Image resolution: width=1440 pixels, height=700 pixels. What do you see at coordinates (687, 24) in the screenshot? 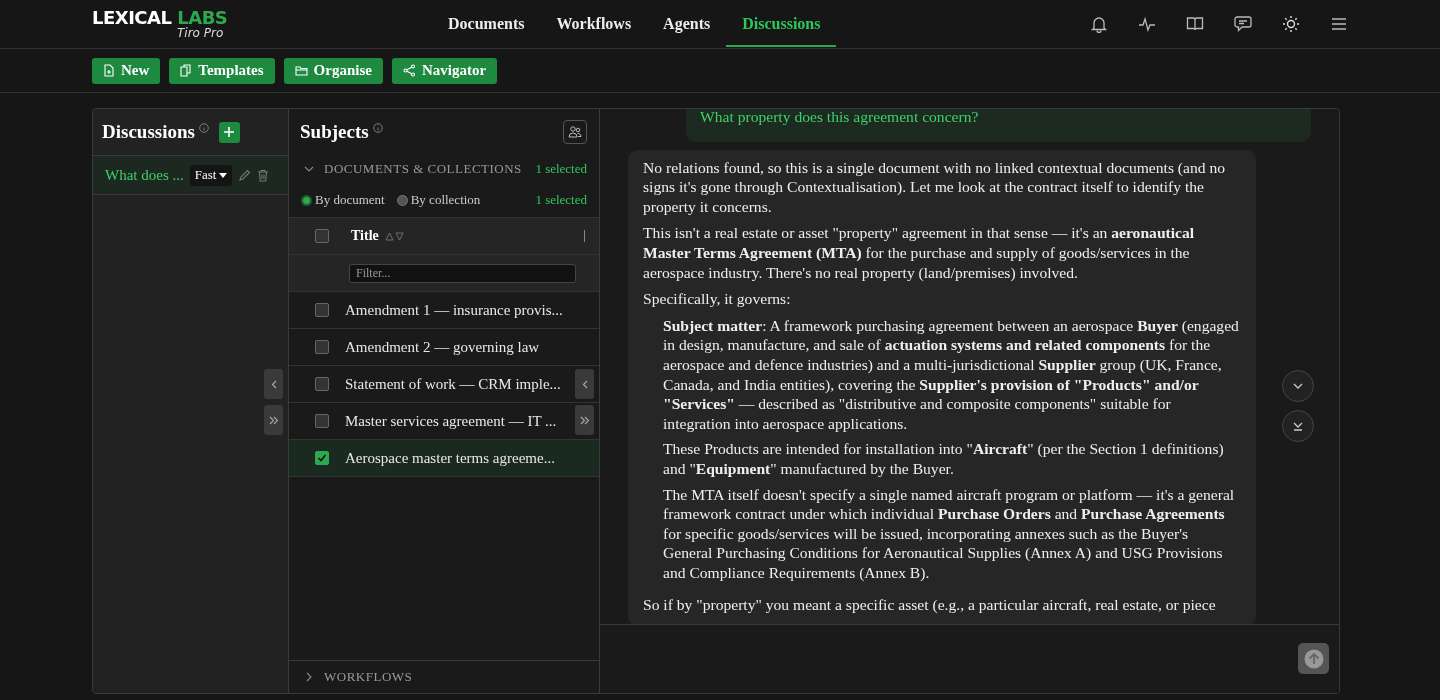
I see `nav-tab: Agents` at bounding box center [687, 24].